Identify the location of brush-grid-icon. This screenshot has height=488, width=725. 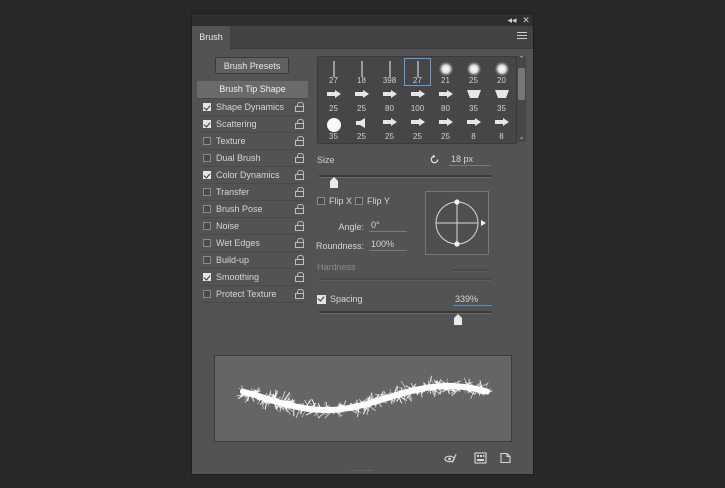
(480, 458).